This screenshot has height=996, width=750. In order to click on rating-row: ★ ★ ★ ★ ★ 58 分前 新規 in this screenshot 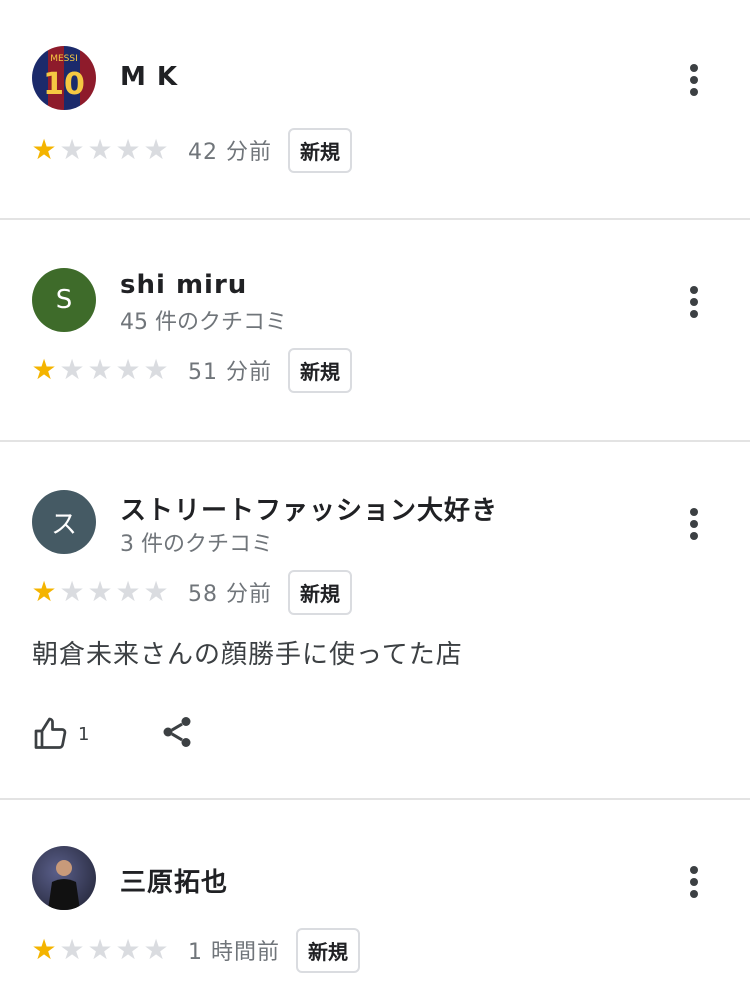, I will do `click(191, 592)`.